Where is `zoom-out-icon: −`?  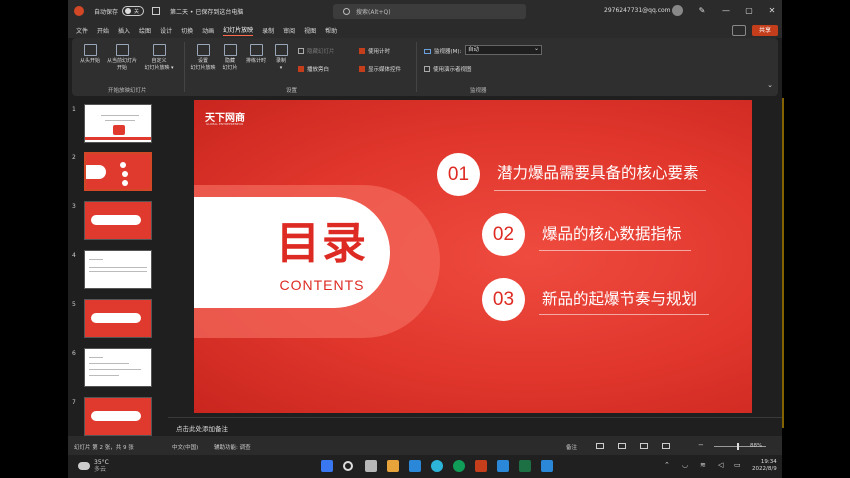
zoom-out-icon: − is located at coordinates (701, 445).